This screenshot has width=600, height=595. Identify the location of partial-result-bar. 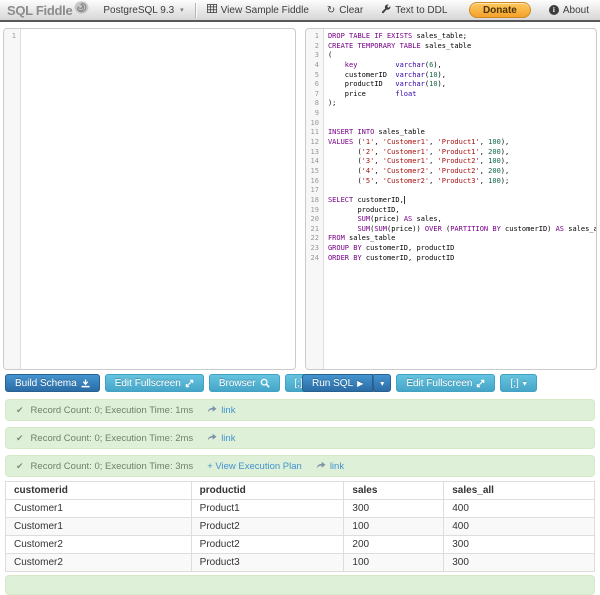
(300, 585).